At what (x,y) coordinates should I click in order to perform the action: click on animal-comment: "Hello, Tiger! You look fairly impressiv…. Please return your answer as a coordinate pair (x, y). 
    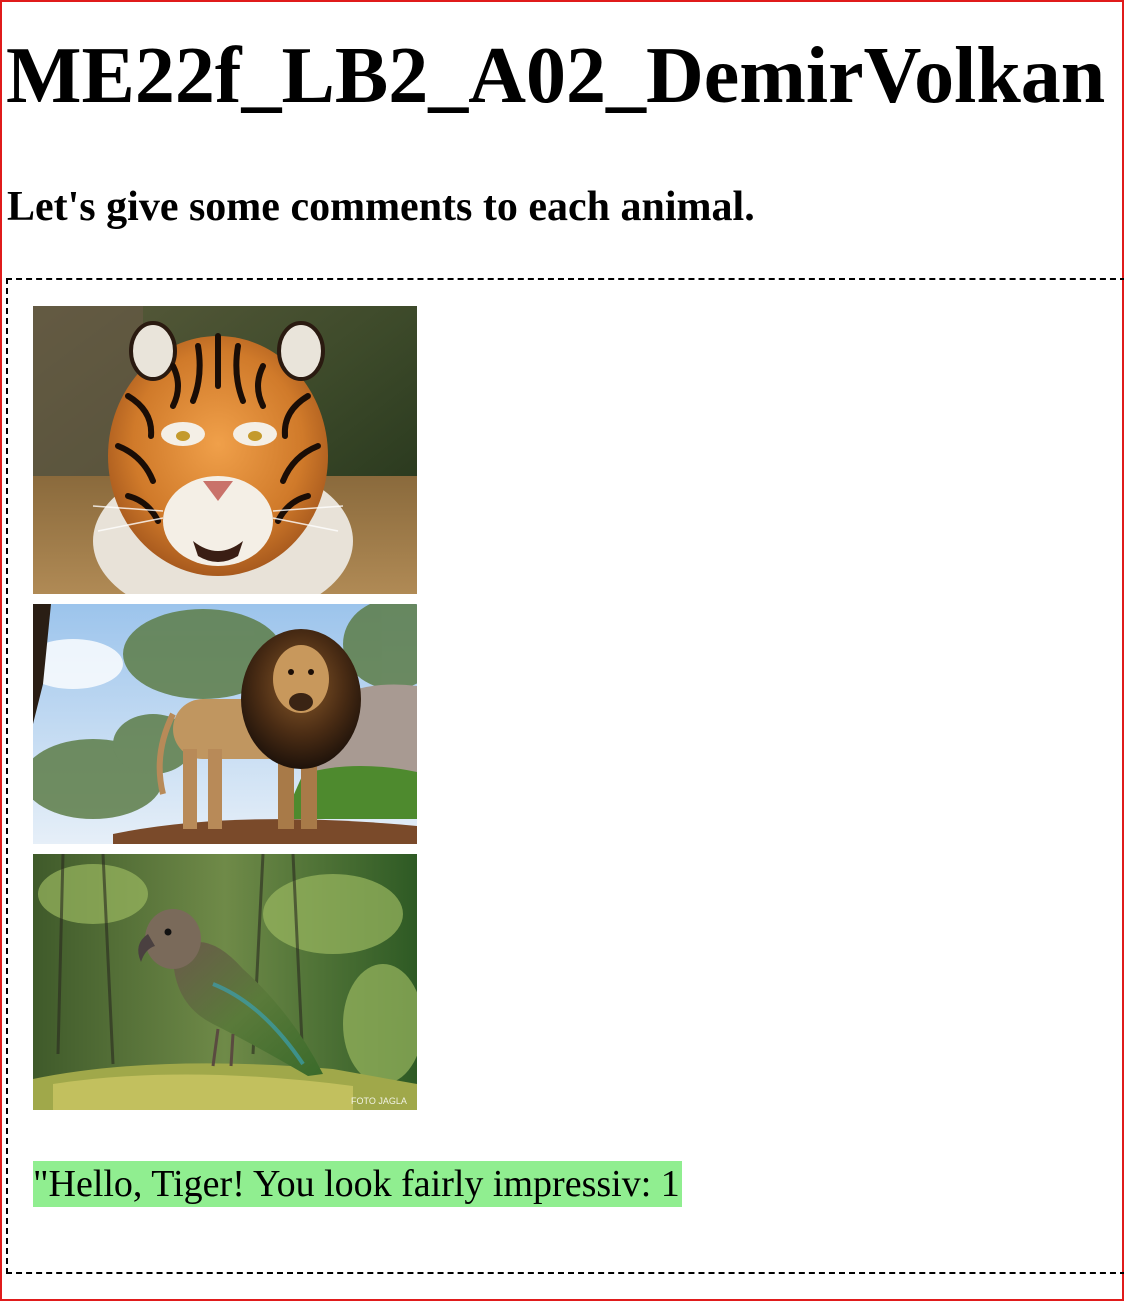
    Looking at the image, I should click on (357, 1184).